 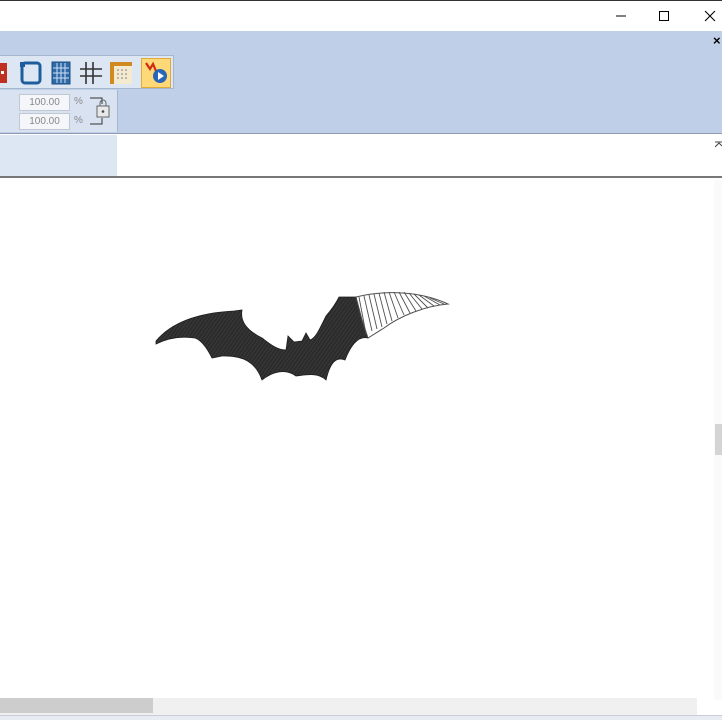 What do you see at coordinates (401, 313) in the screenshot?
I see `bat-hatch-stitches` at bounding box center [401, 313].